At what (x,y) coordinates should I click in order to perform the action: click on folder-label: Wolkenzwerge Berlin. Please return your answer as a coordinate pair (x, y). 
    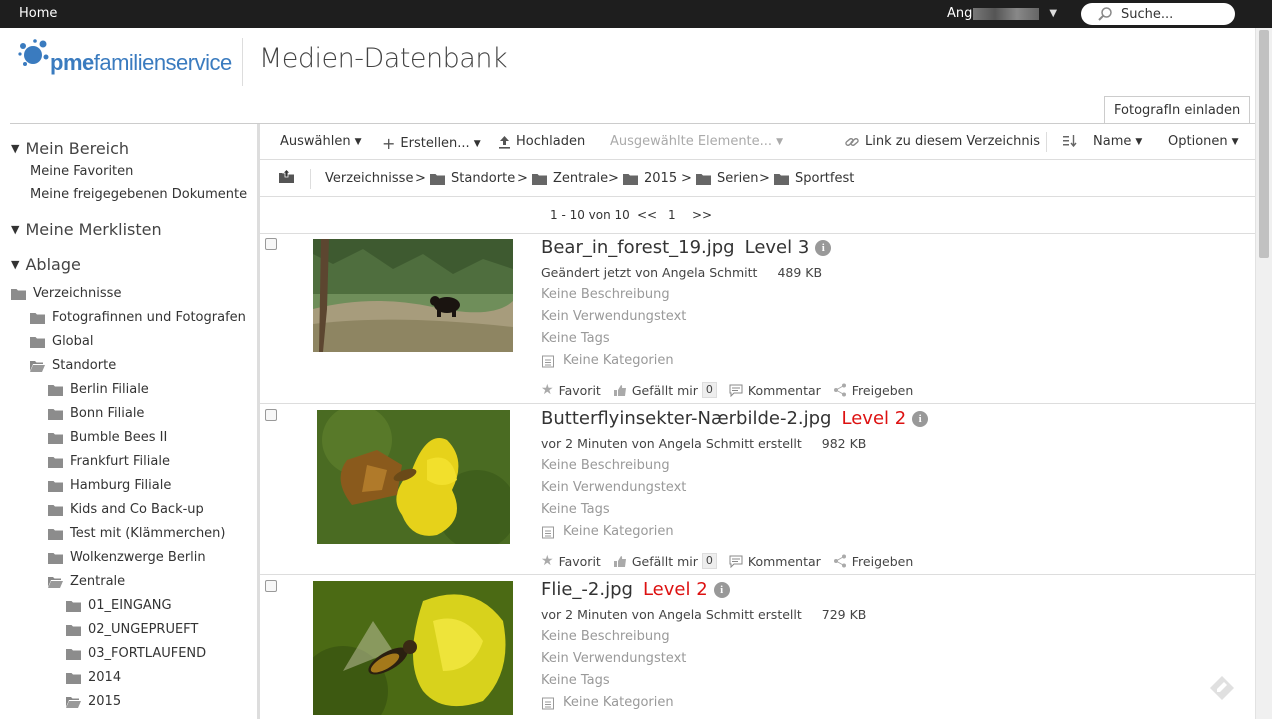
    Looking at the image, I should click on (138, 557).